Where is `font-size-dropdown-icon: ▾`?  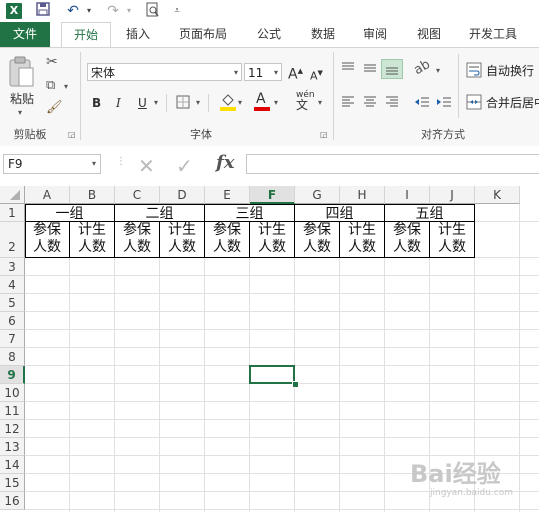
font-size-dropdown-icon: ▾ is located at coordinates (276, 73).